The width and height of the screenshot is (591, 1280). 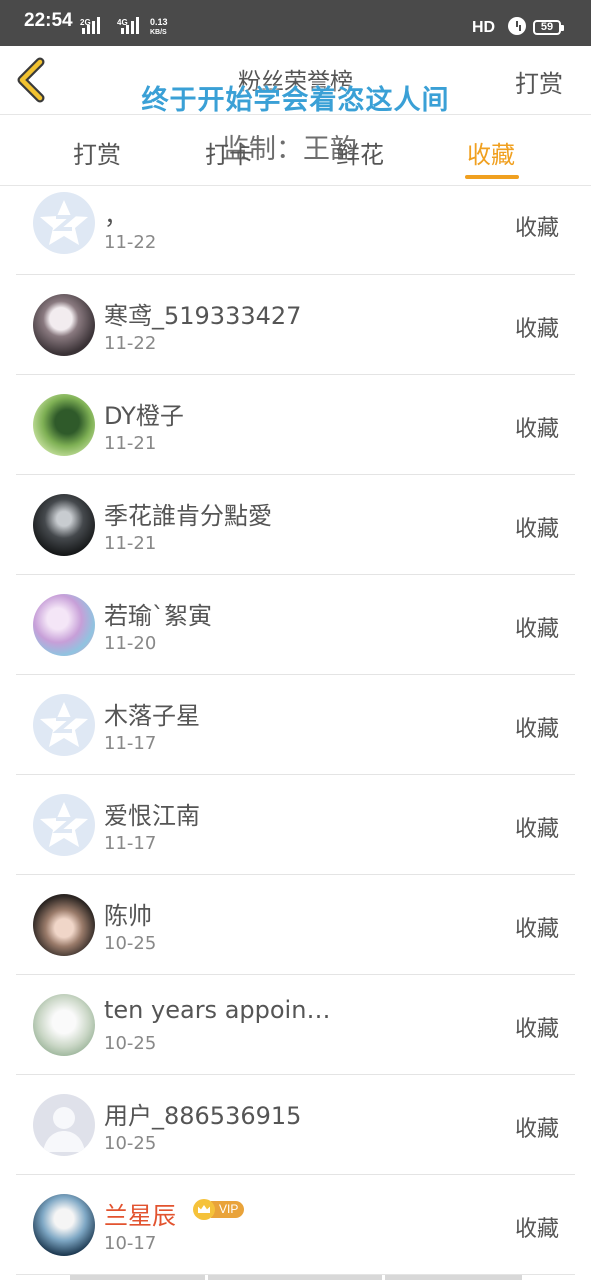 I want to click on user-name: 寒鸢_519333427, so click(x=203, y=316).